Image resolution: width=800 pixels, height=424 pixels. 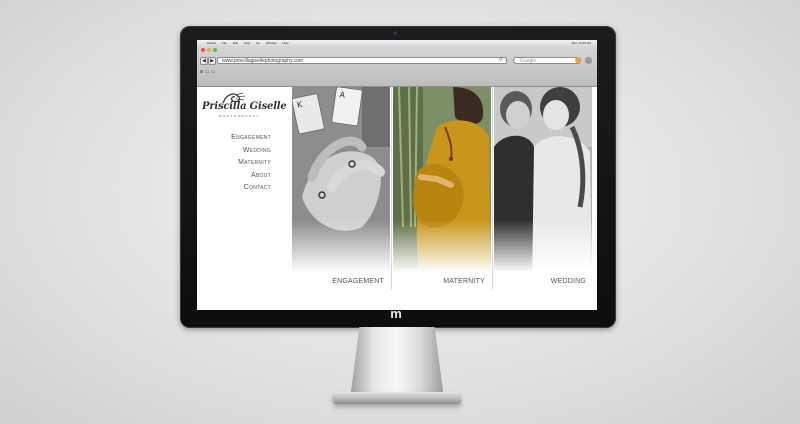 I want to click on camera-icon, so click(x=395, y=33).